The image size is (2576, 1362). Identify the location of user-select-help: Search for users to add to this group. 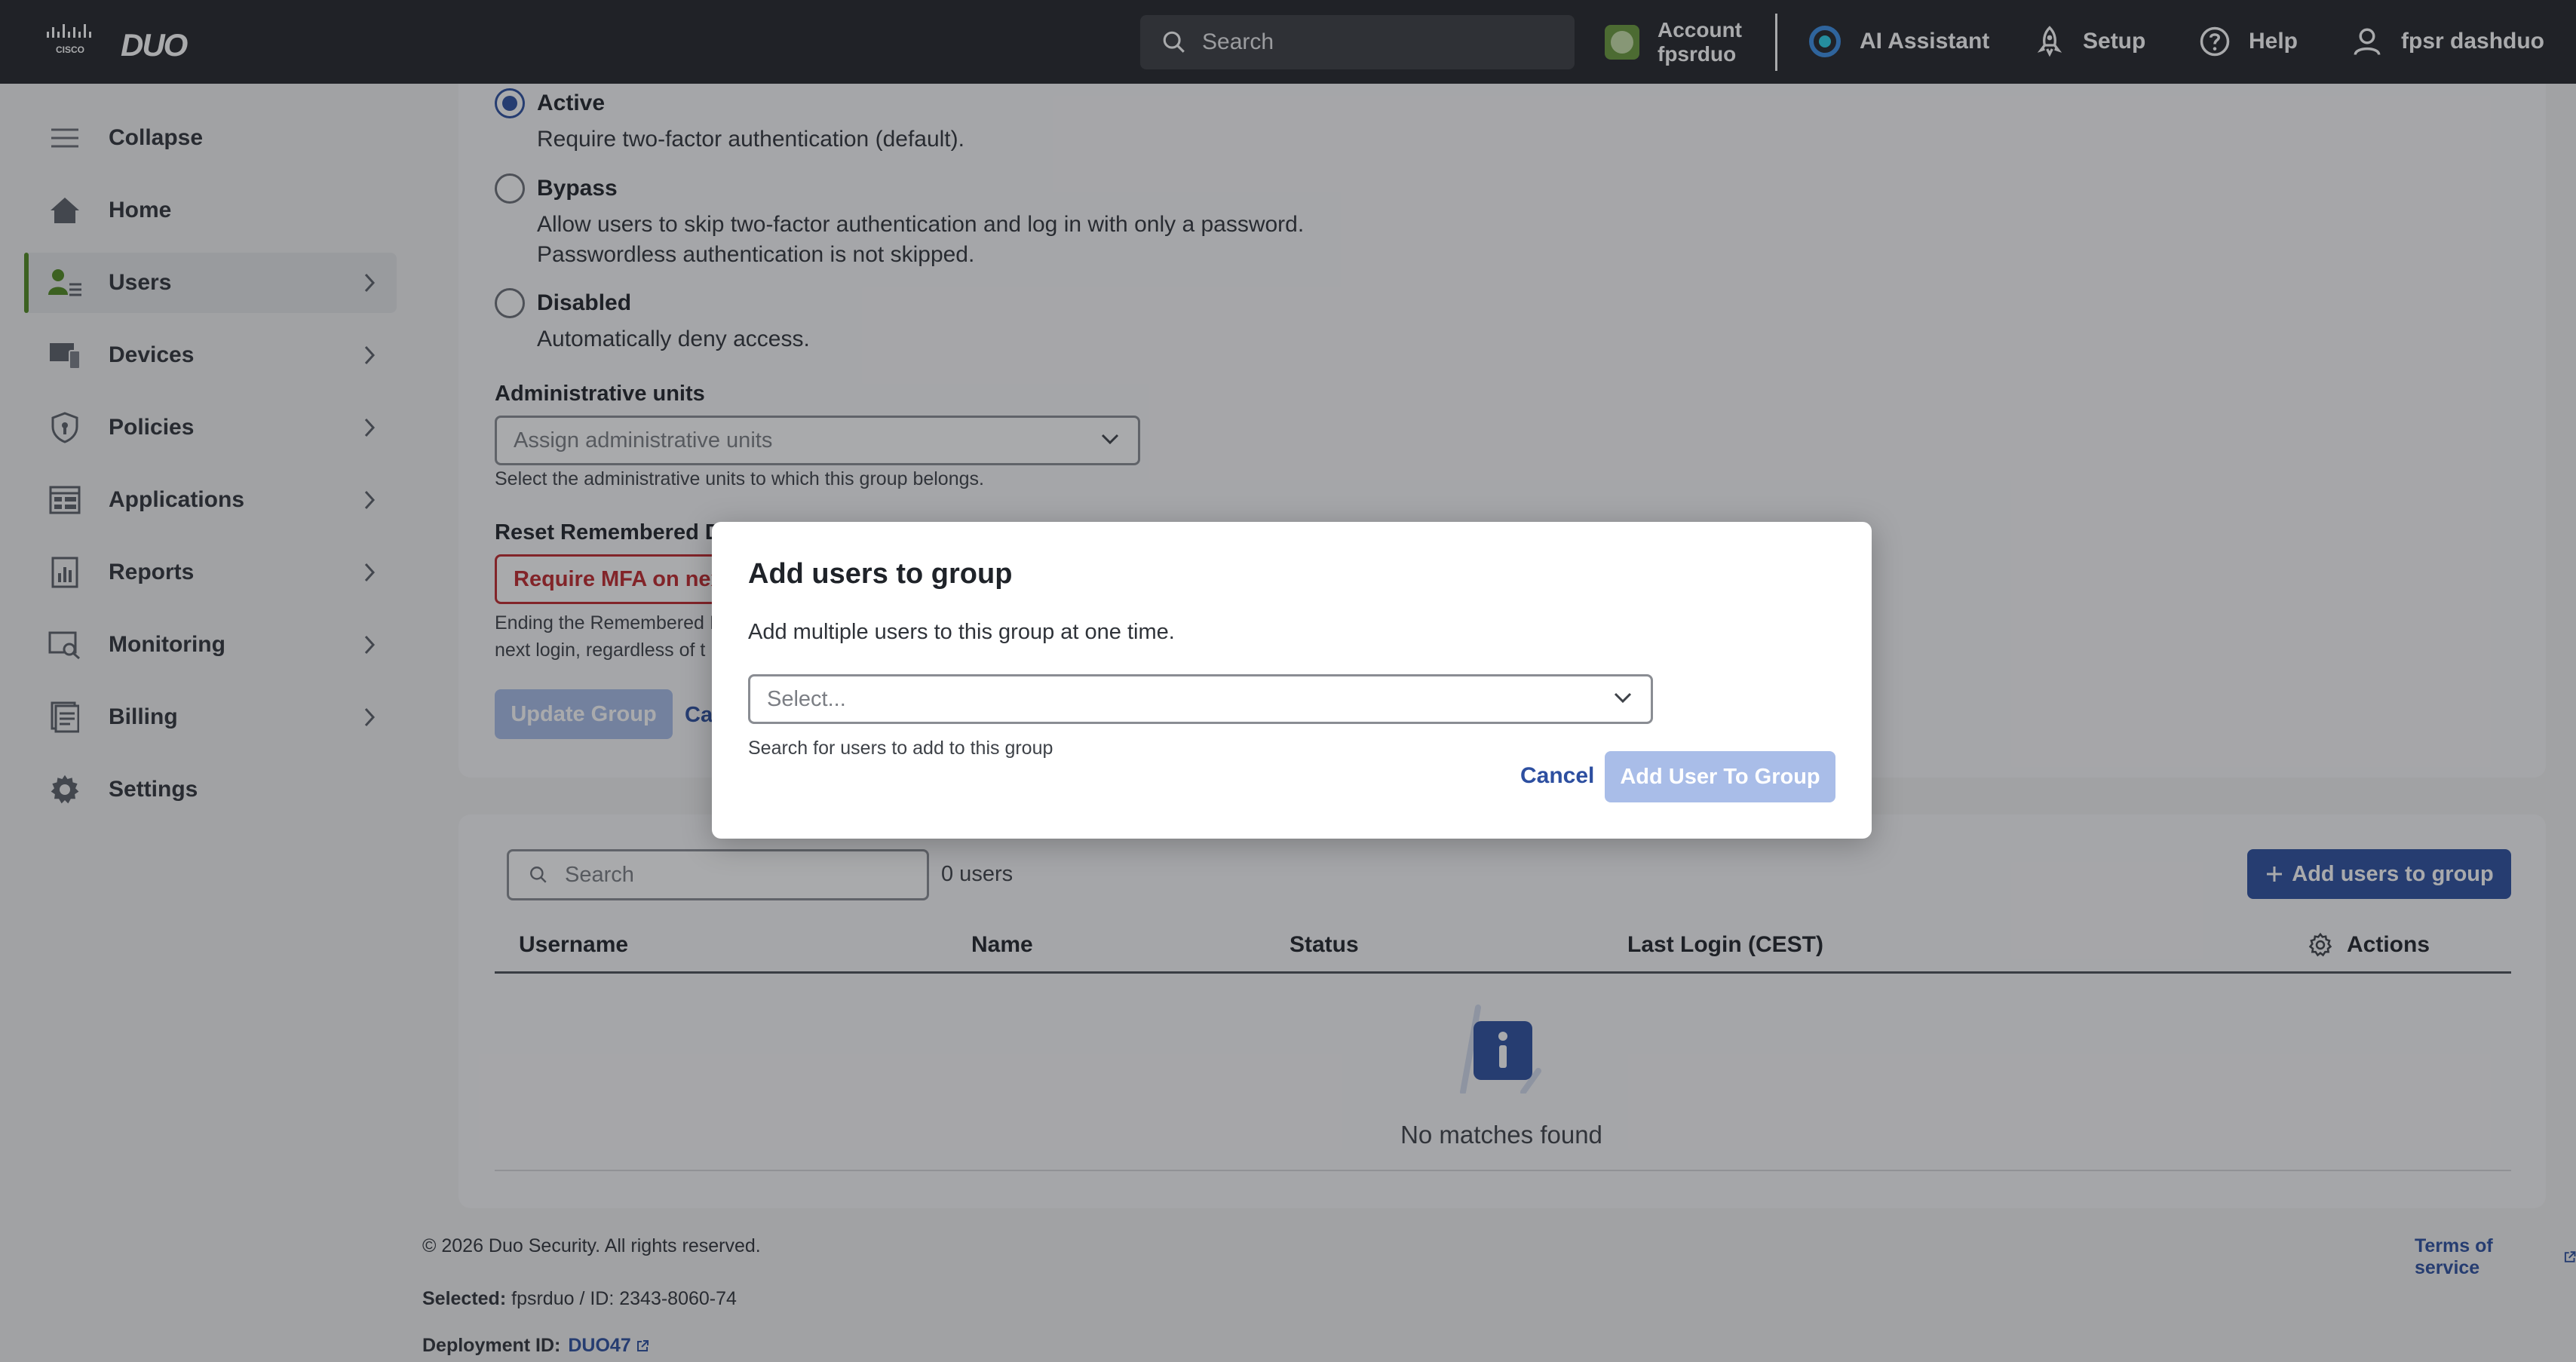
(900, 749).